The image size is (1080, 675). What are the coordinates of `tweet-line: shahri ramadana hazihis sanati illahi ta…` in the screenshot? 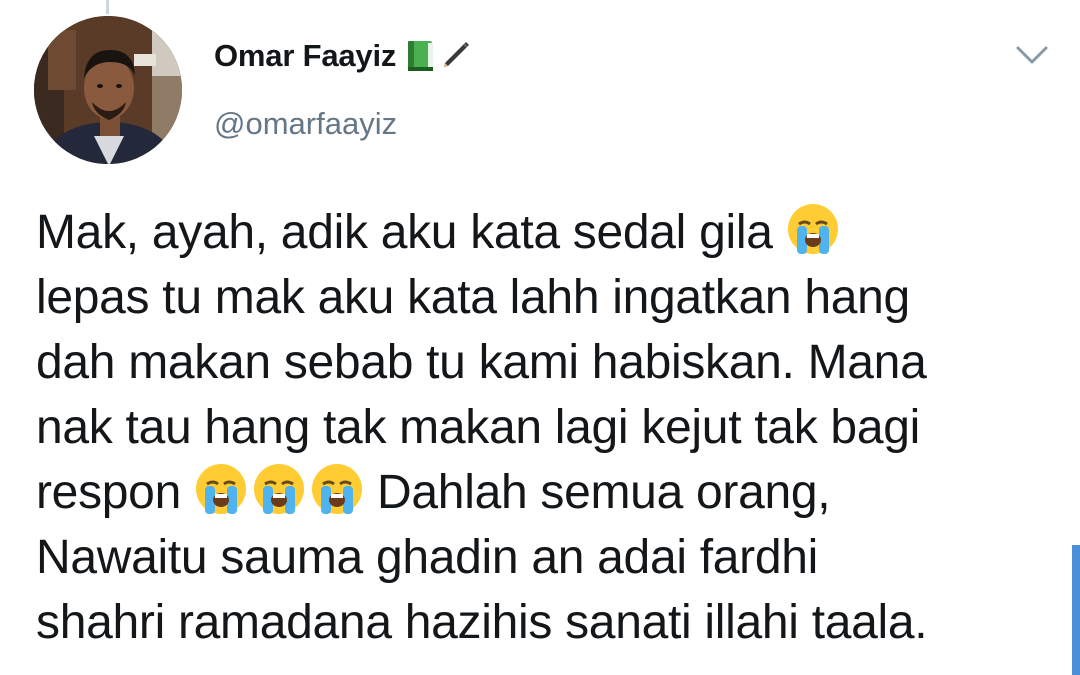 It's located at (482, 622).